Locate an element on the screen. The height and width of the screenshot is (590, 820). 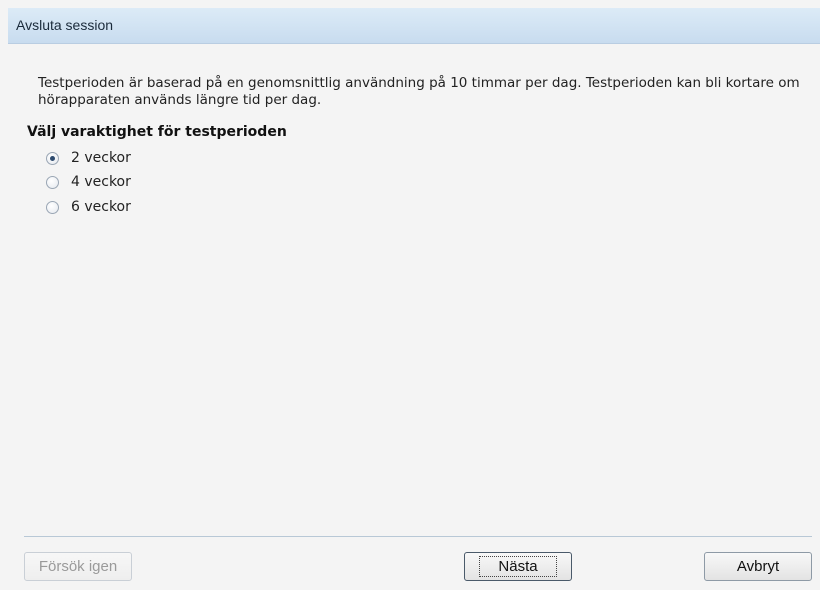
option-label: 6 veckor is located at coordinates (101, 207).